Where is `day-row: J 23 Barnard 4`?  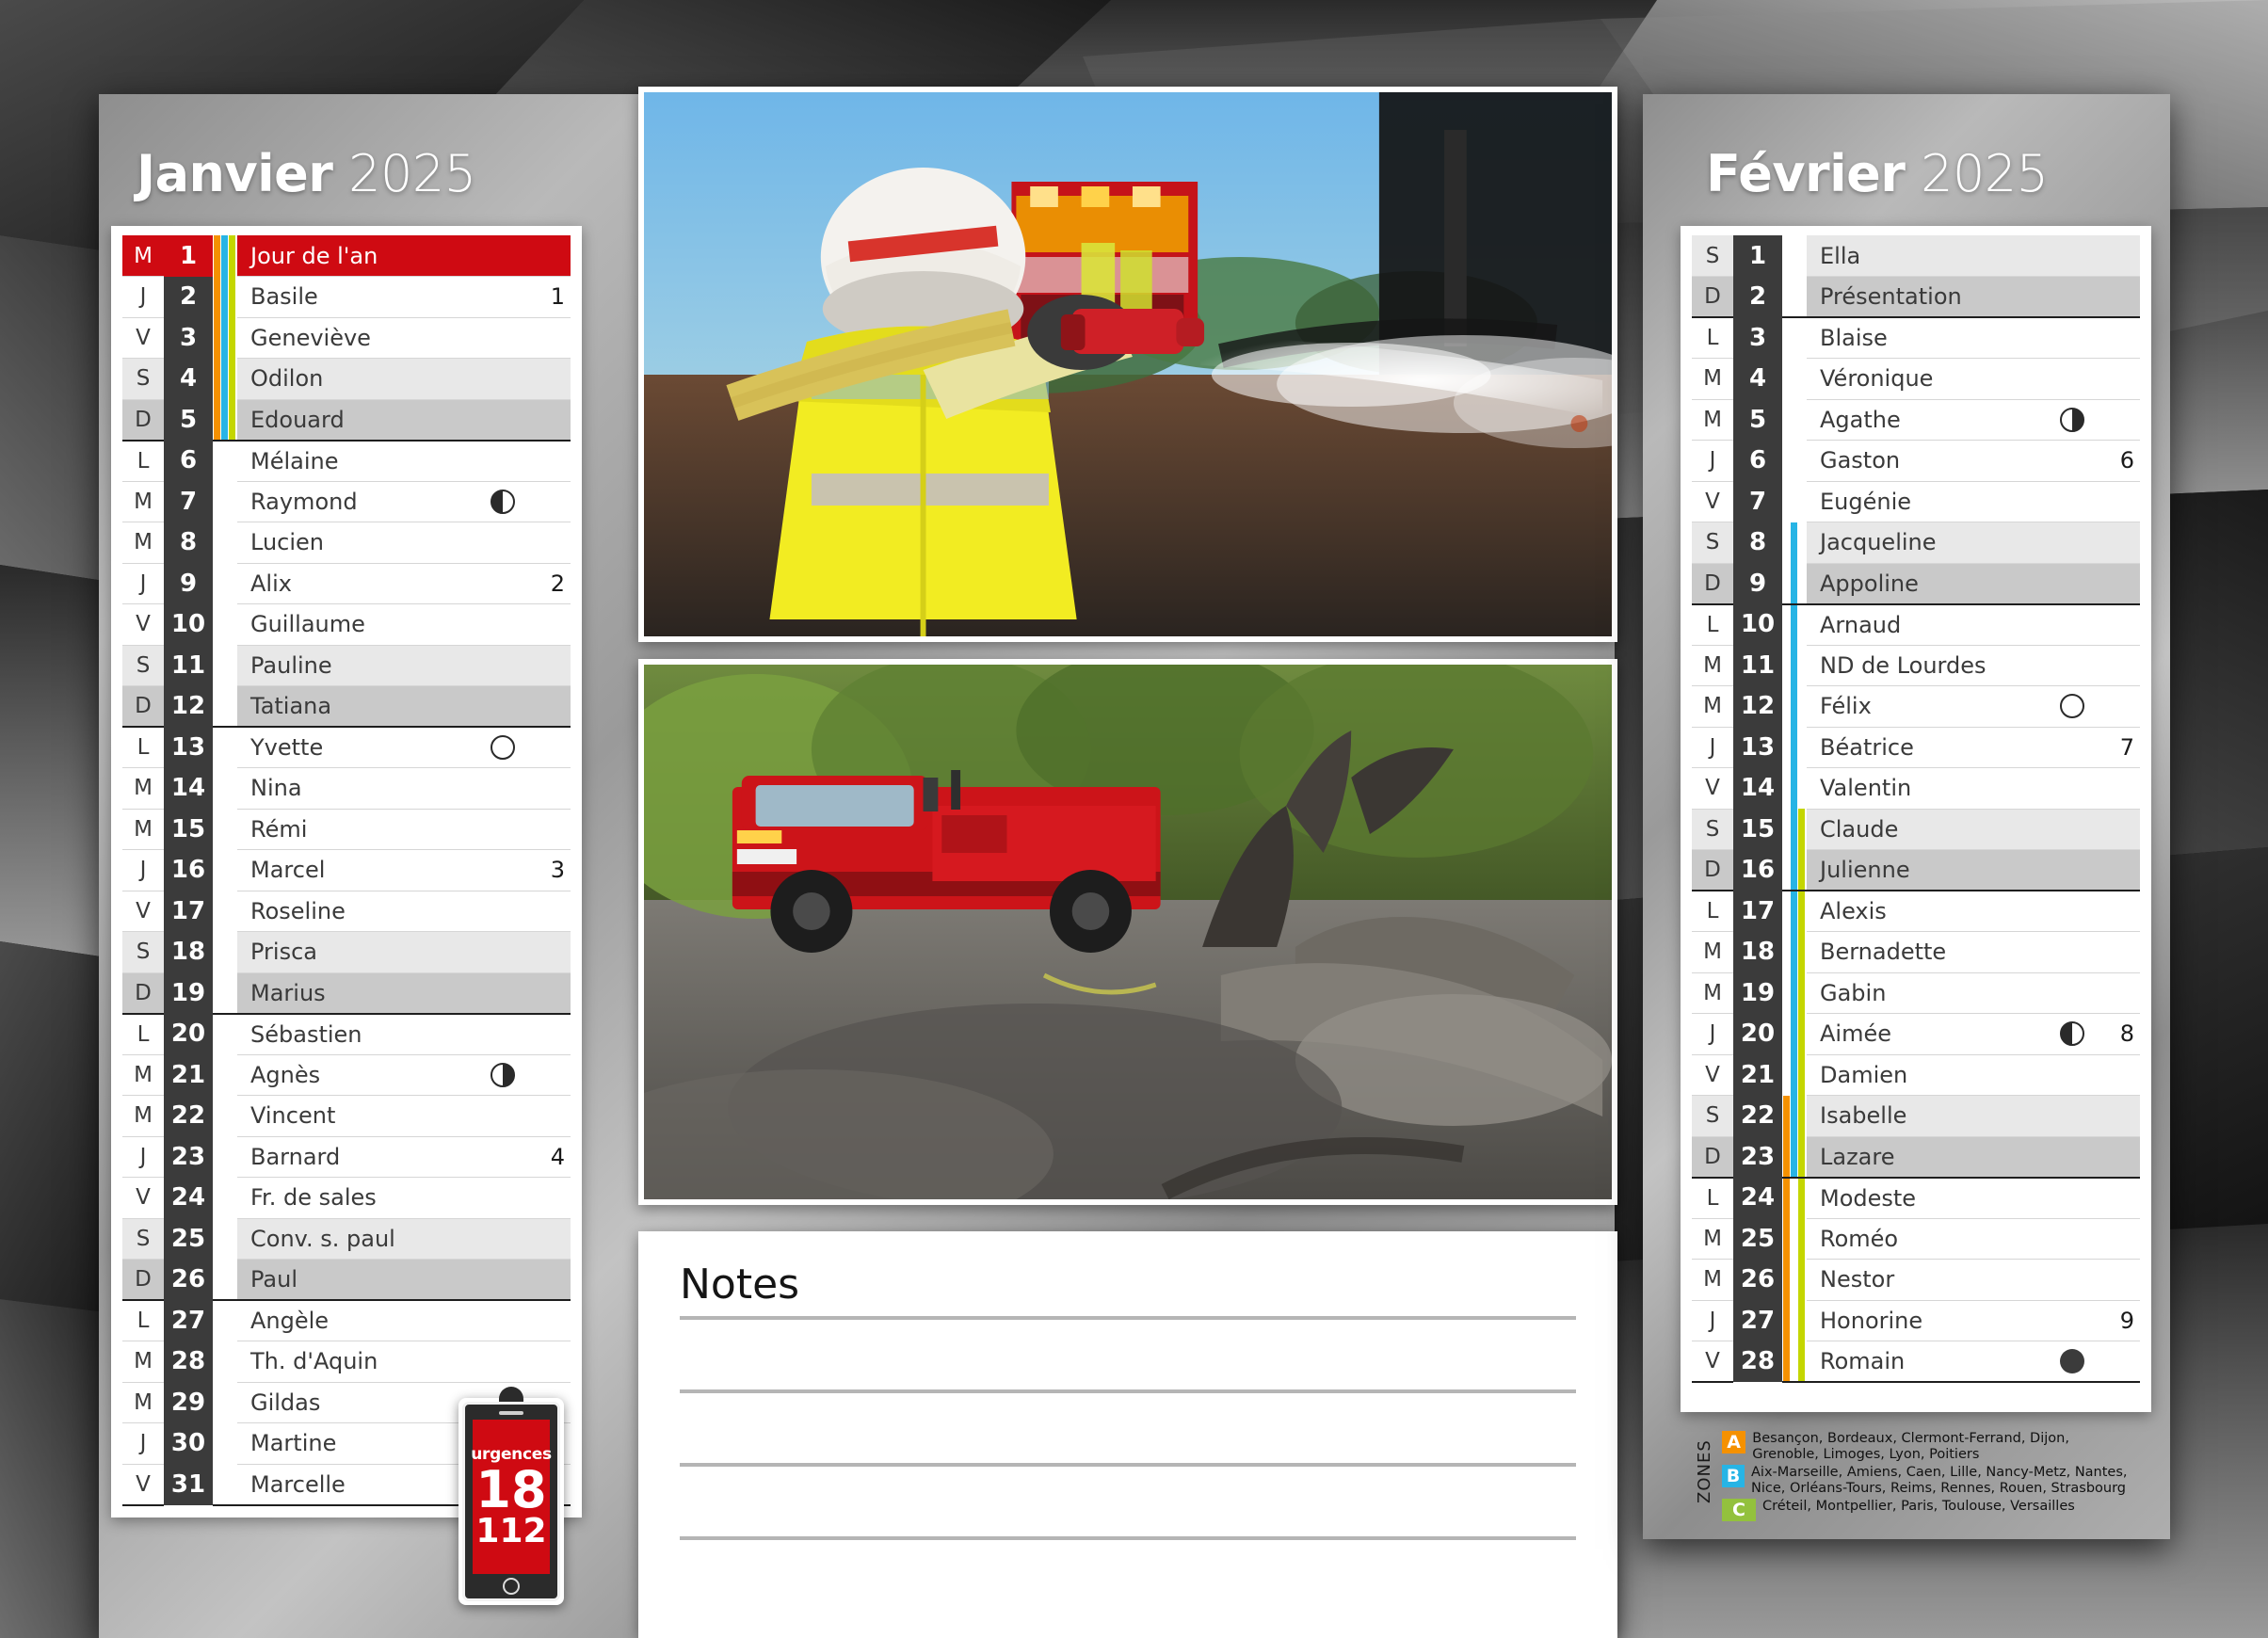 day-row: J 23 Barnard 4 is located at coordinates (346, 1157).